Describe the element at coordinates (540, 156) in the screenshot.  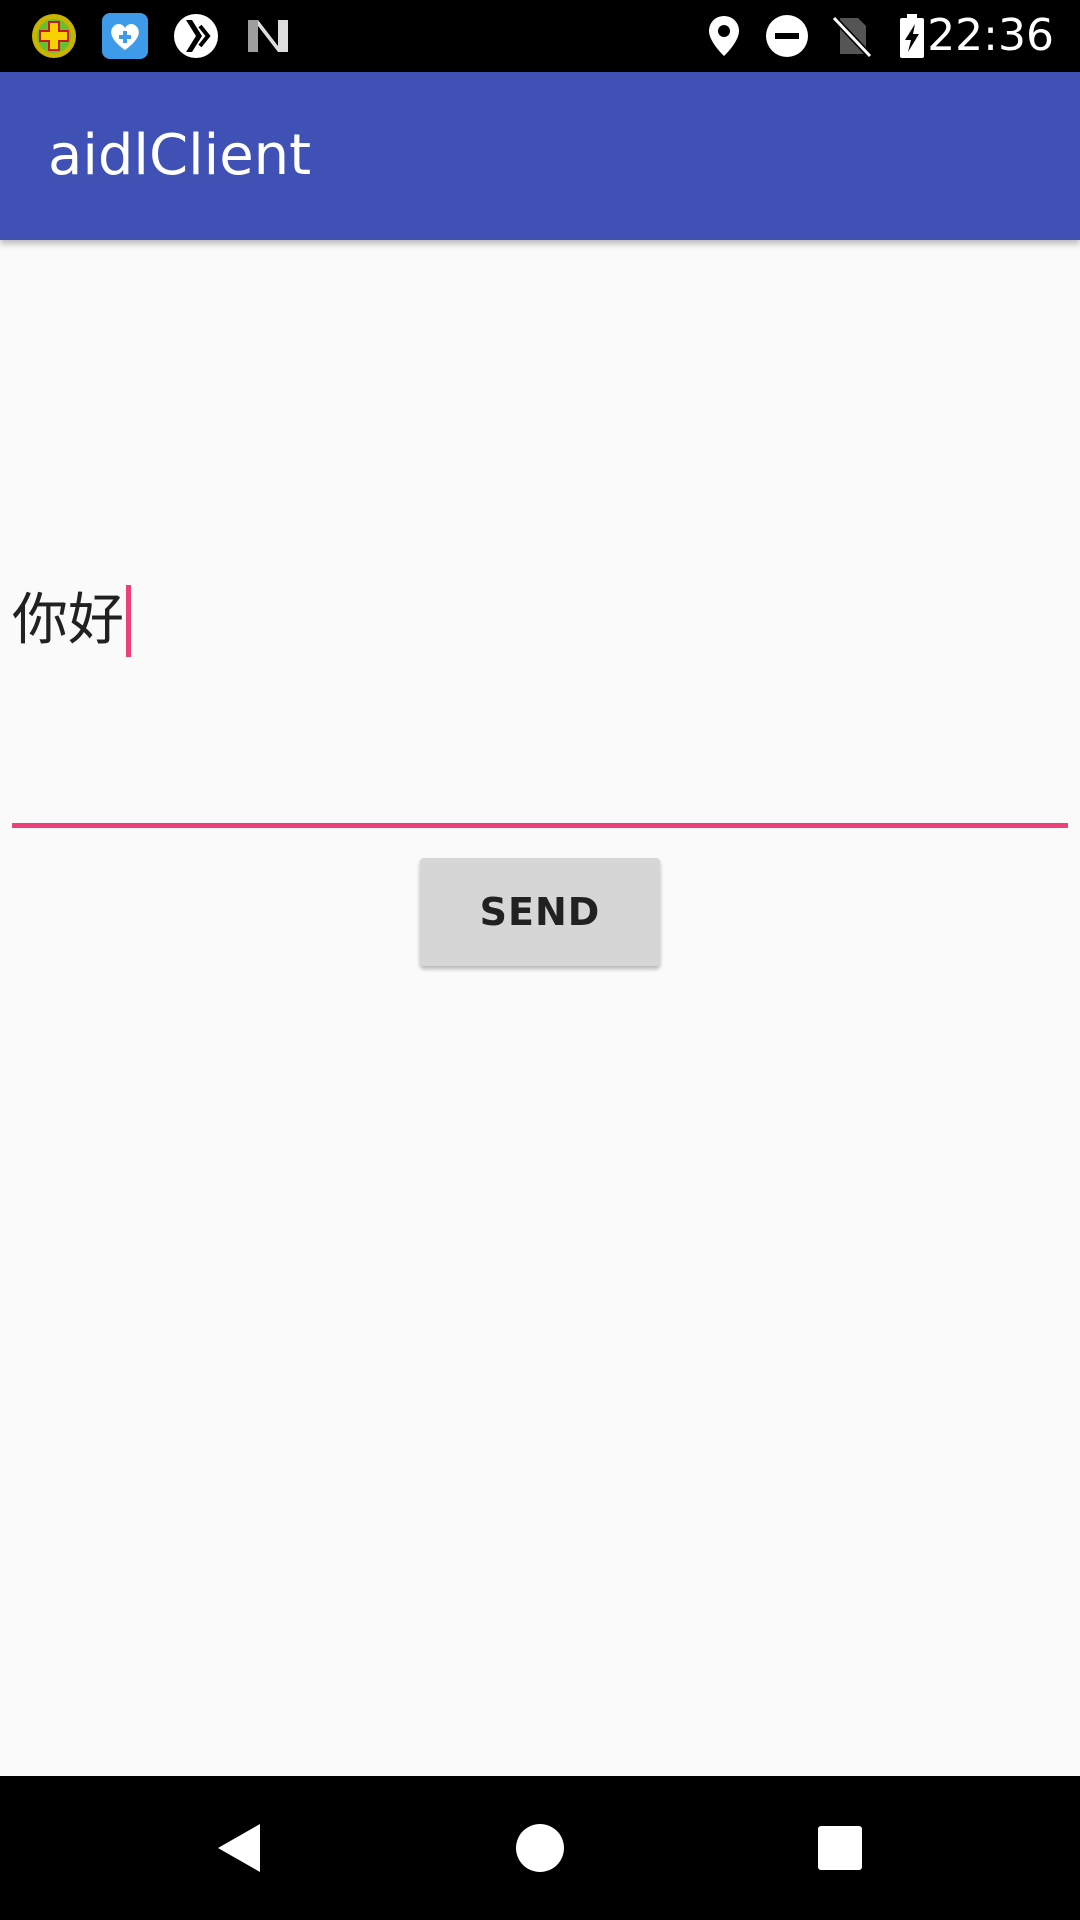
I see `app-bar: aidlClient` at that location.